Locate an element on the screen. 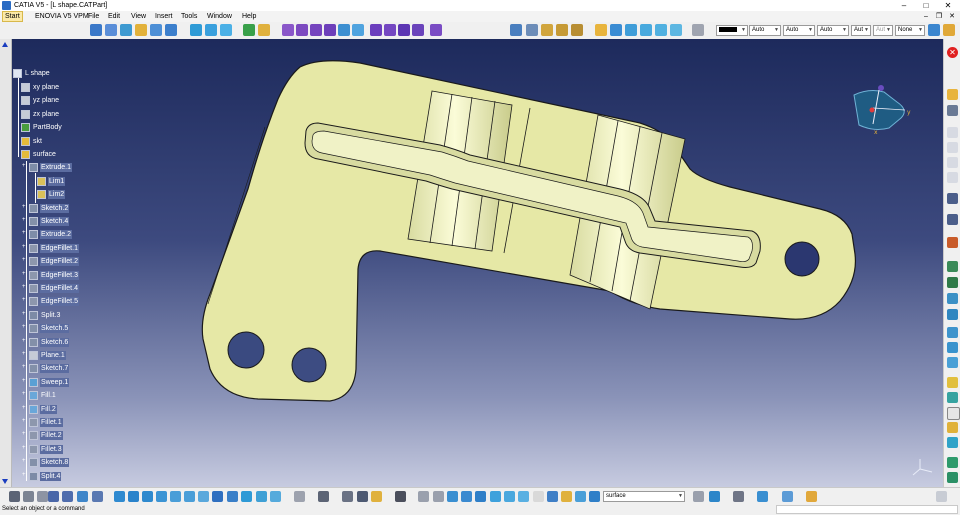 This screenshot has width=960, height=515. scroll-down-arrow-icon is located at coordinates (5, 481).